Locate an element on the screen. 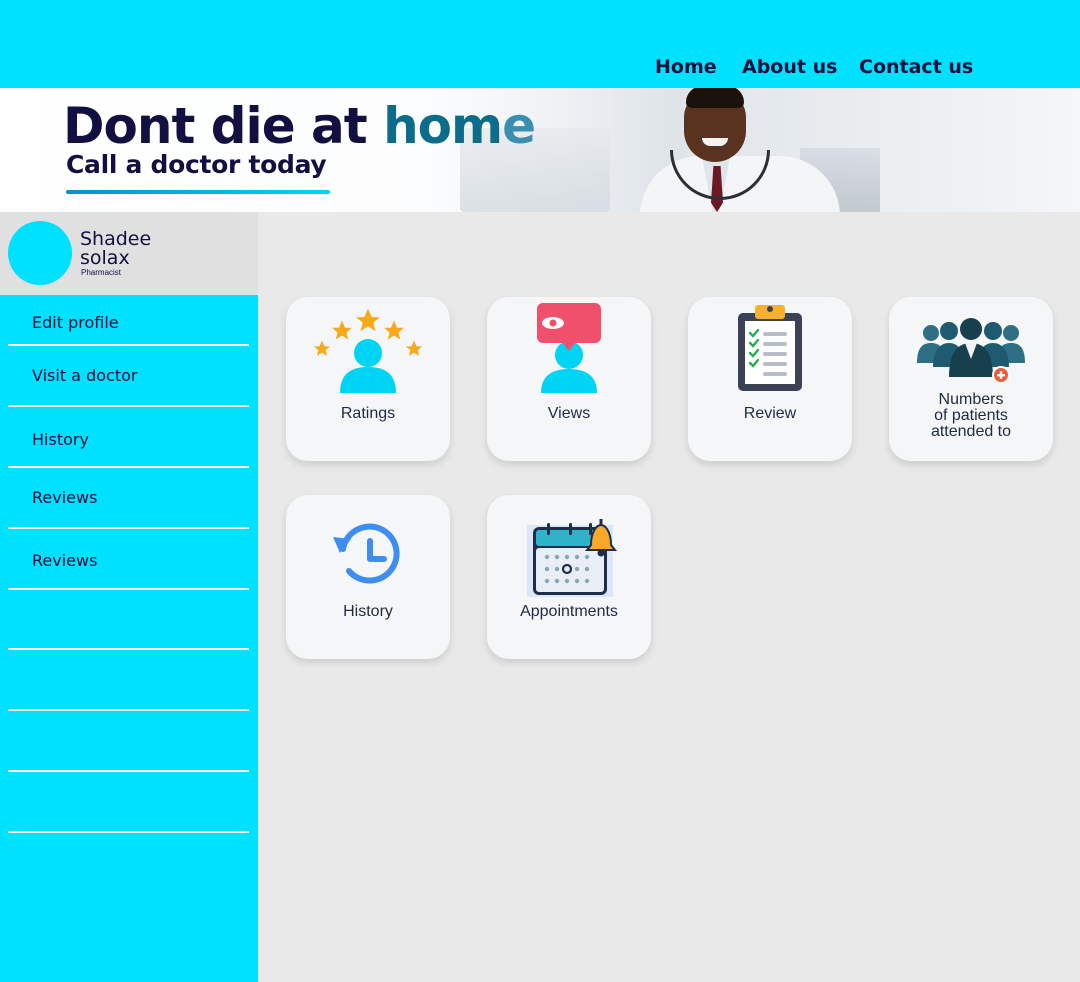 The image size is (1080, 982). nav-contact-link: Contact us is located at coordinates (916, 67).